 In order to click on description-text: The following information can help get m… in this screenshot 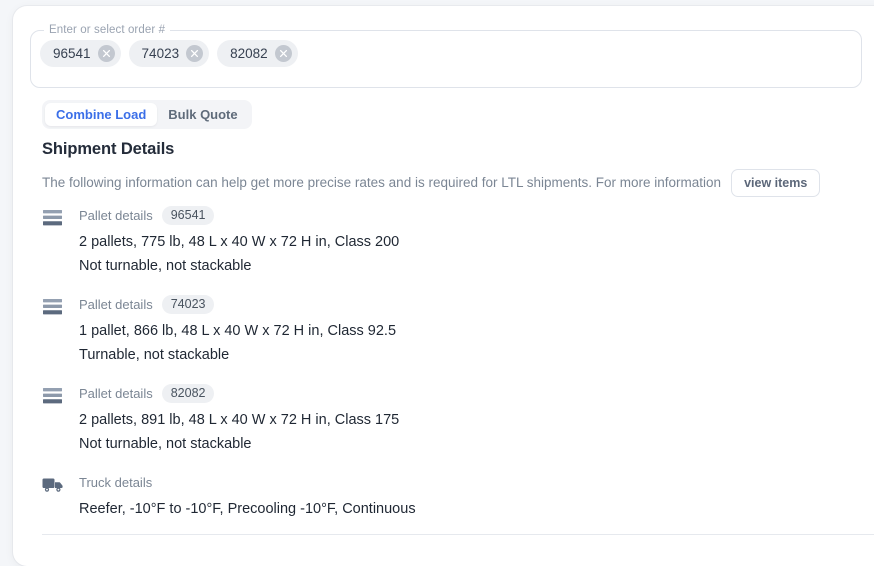, I will do `click(382, 182)`.